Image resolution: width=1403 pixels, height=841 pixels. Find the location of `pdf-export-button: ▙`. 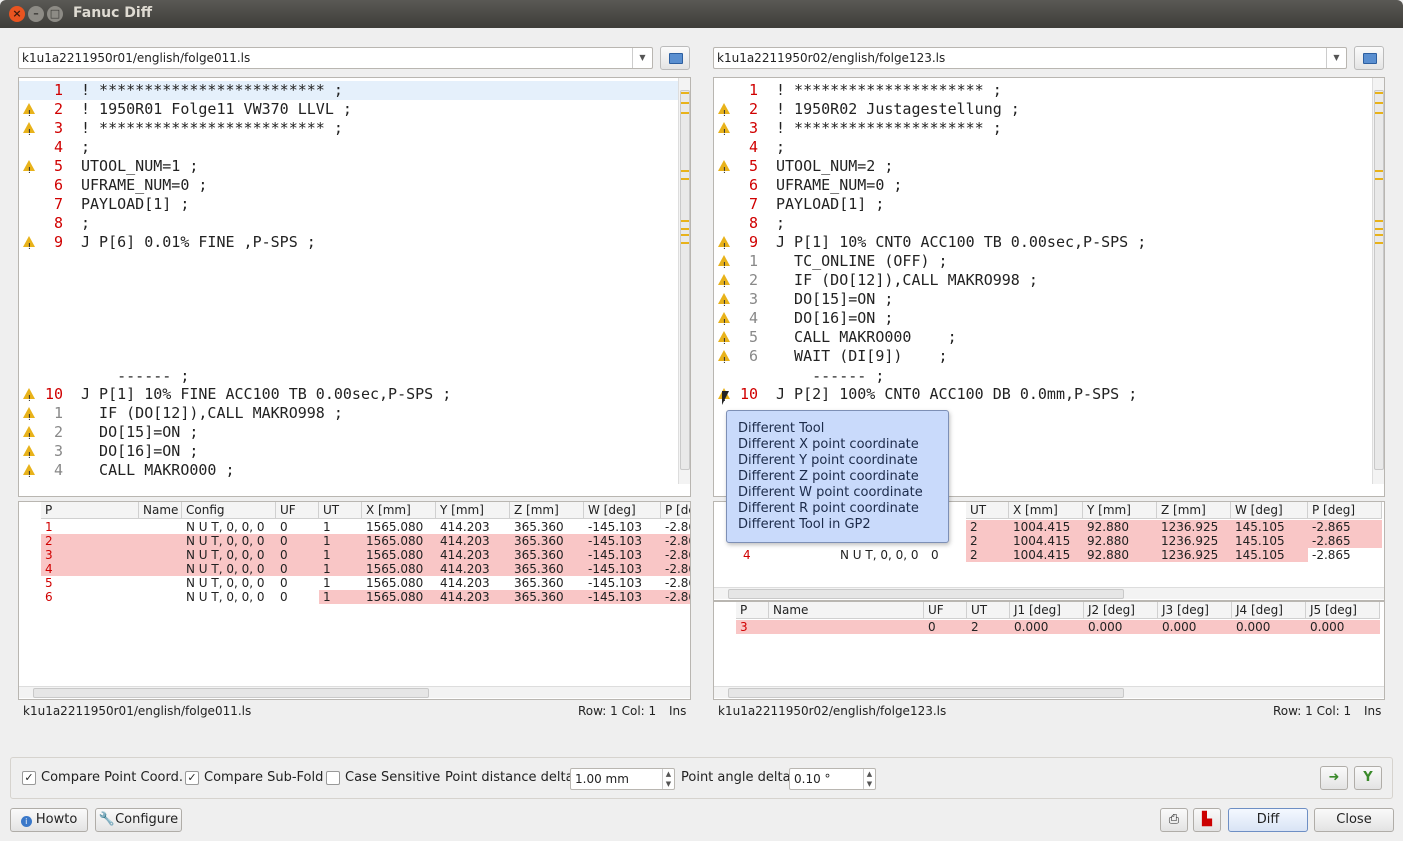

pdf-export-button: ▙ is located at coordinates (1207, 820).